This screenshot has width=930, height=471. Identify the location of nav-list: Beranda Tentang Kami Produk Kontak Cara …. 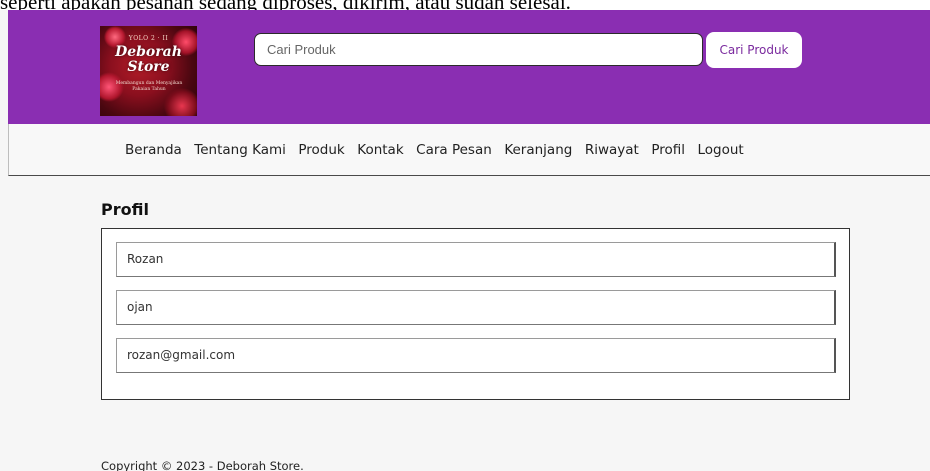
(440, 150).